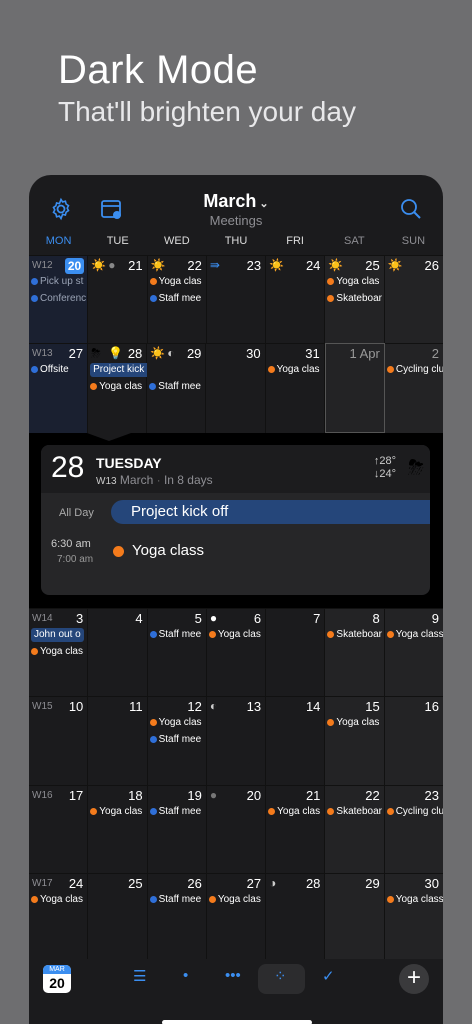 The image size is (472, 1024). What do you see at coordinates (413, 388) in the screenshot?
I see `day-cell: 2 Cycling clu` at bounding box center [413, 388].